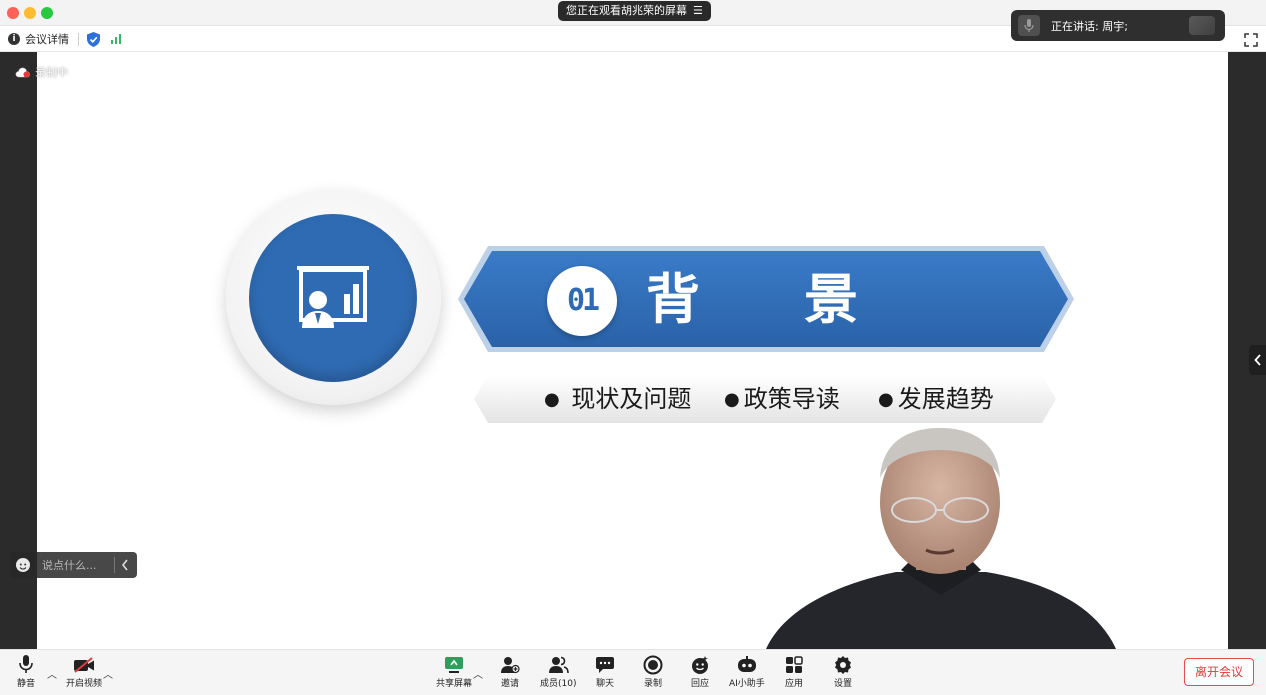 This screenshot has height=695, width=1266. What do you see at coordinates (831, 299) in the screenshot?
I see `section-title-char-2: 景` at bounding box center [831, 299].